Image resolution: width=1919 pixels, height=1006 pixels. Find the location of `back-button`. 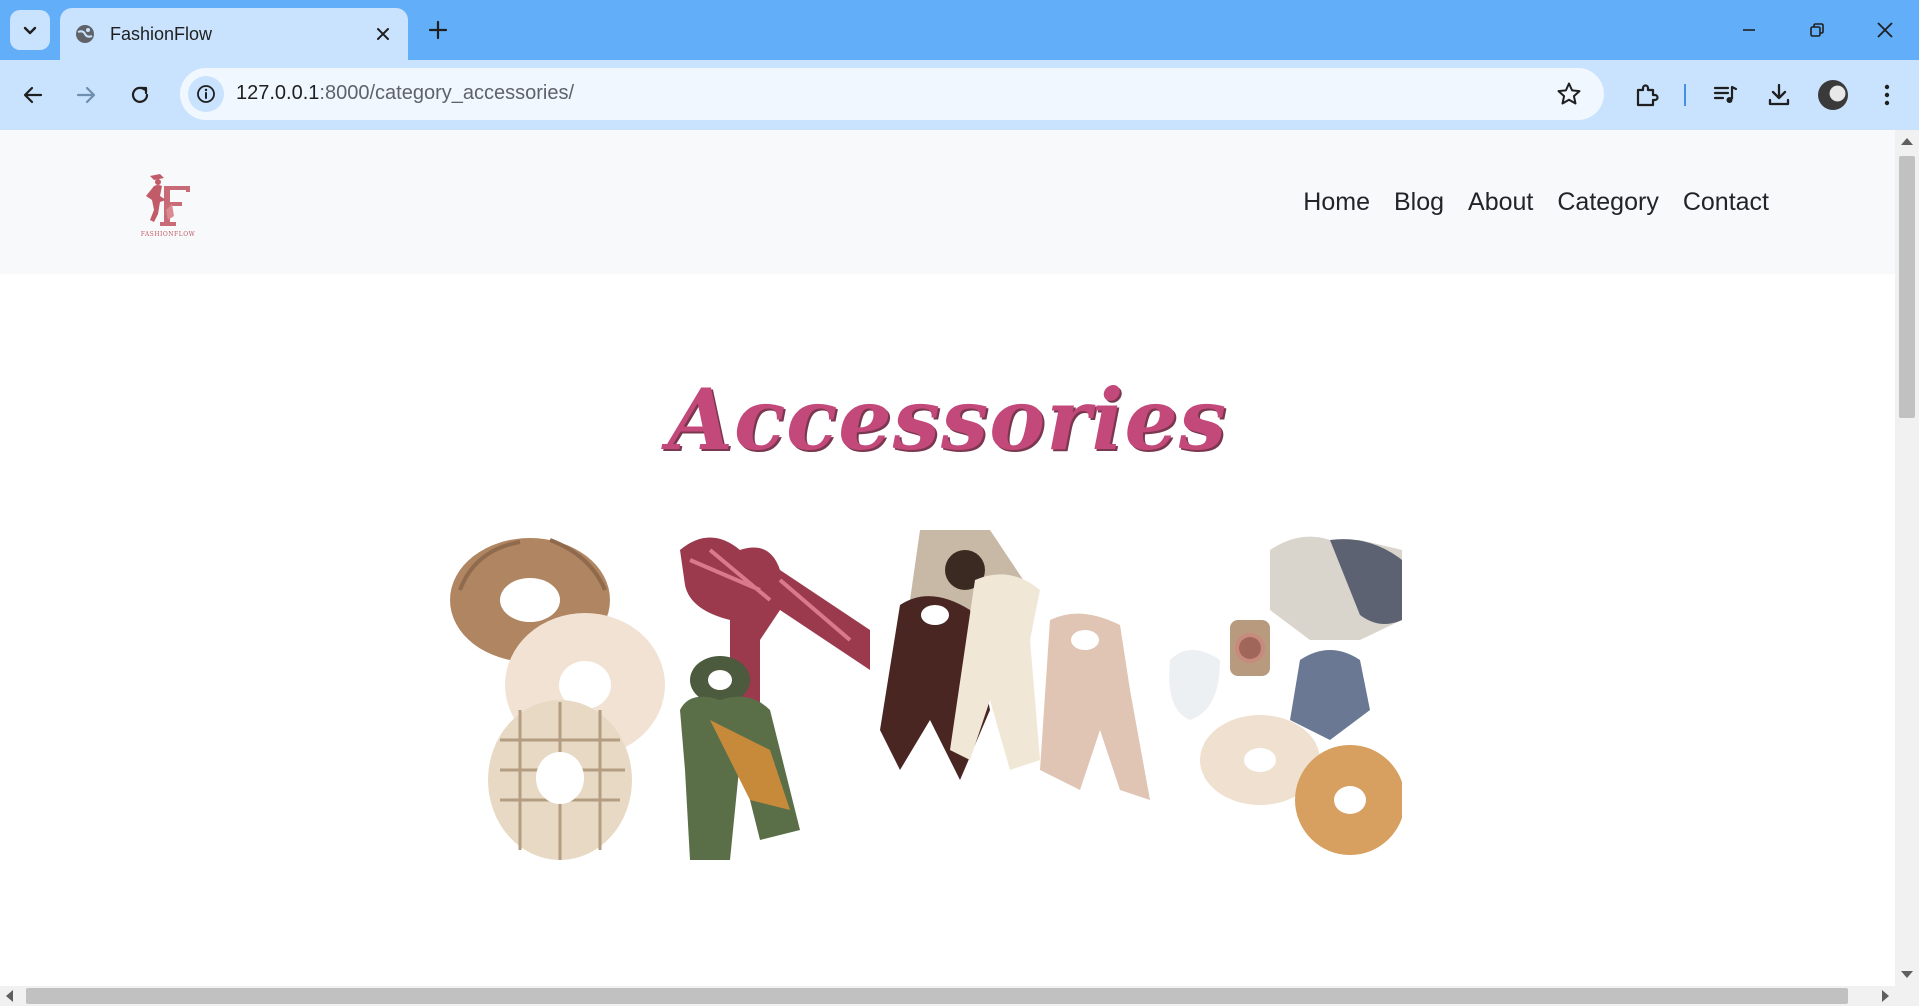

back-button is located at coordinates (33, 95).